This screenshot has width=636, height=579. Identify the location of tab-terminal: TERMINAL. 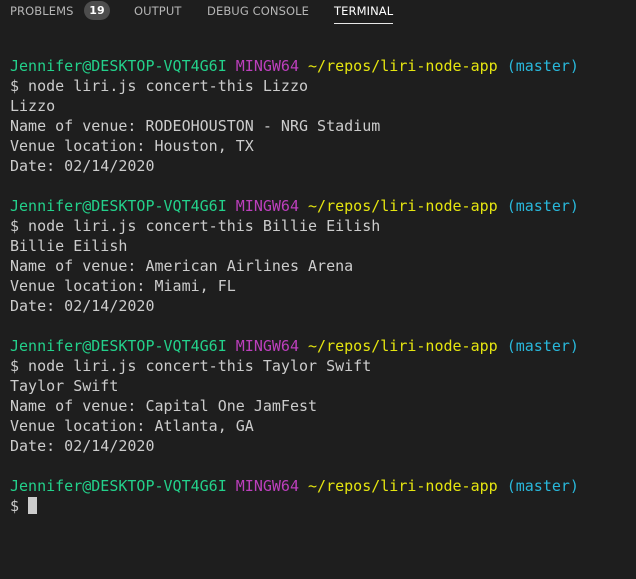
(364, 13).